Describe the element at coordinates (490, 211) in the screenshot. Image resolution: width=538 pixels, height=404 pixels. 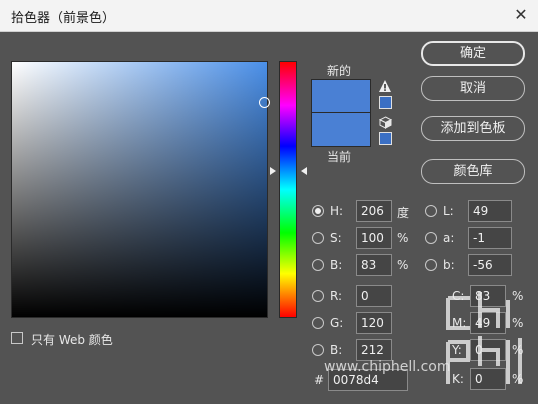
I see `lab-l-input: 49` at that location.